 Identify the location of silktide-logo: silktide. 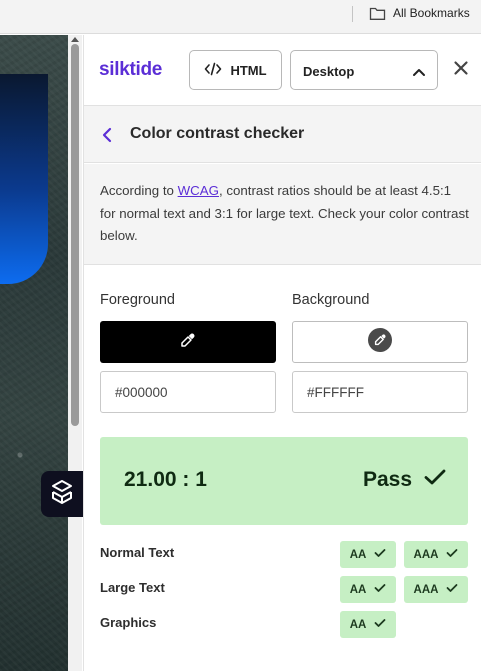
(130, 70).